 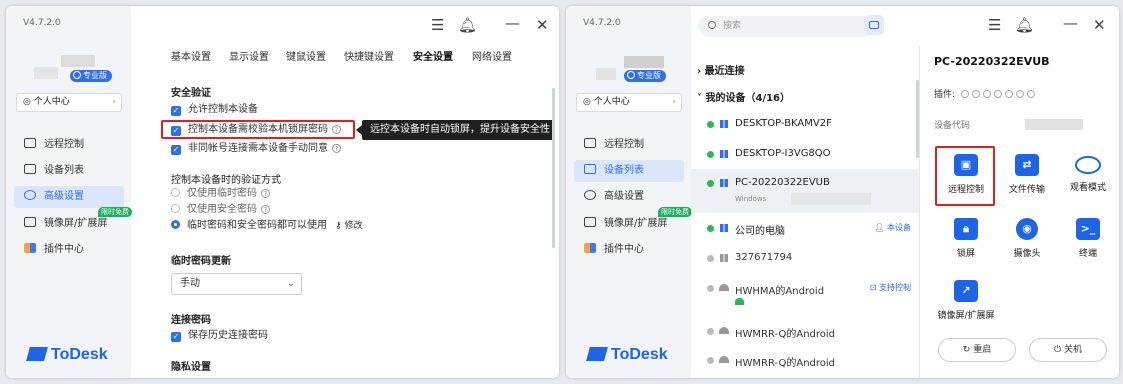 What do you see at coordinates (919, 212) in the screenshot?
I see `divider` at bounding box center [919, 212].